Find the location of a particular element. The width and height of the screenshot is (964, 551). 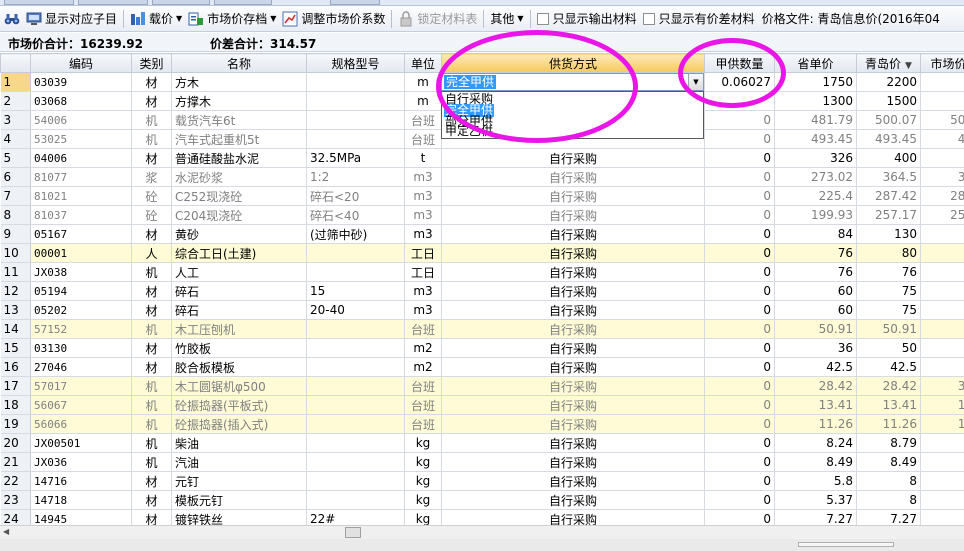

cell-province-price: 11.26 is located at coordinates (815, 424).